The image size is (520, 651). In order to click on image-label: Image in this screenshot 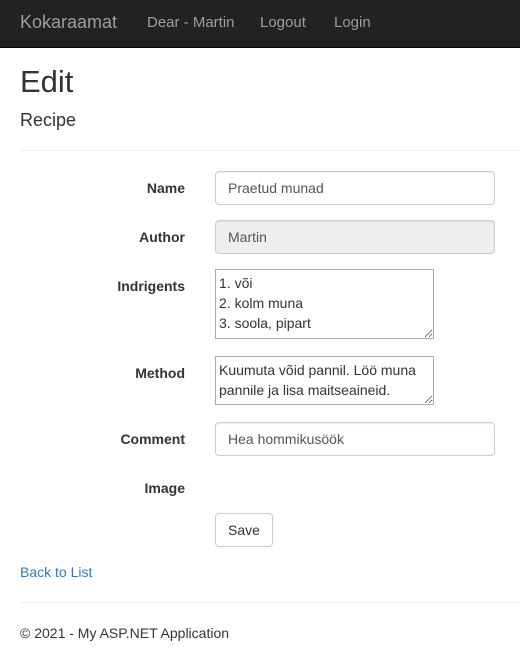, I will do `click(164, 488)`.